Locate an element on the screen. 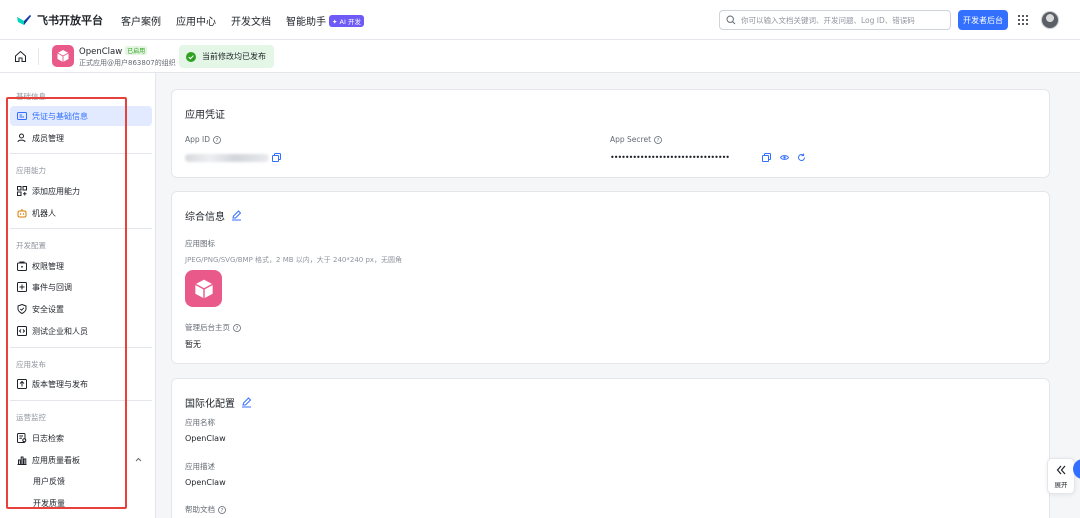  sidebar-item-label: 版本管理与发布 is located at coordinates (60, 384).